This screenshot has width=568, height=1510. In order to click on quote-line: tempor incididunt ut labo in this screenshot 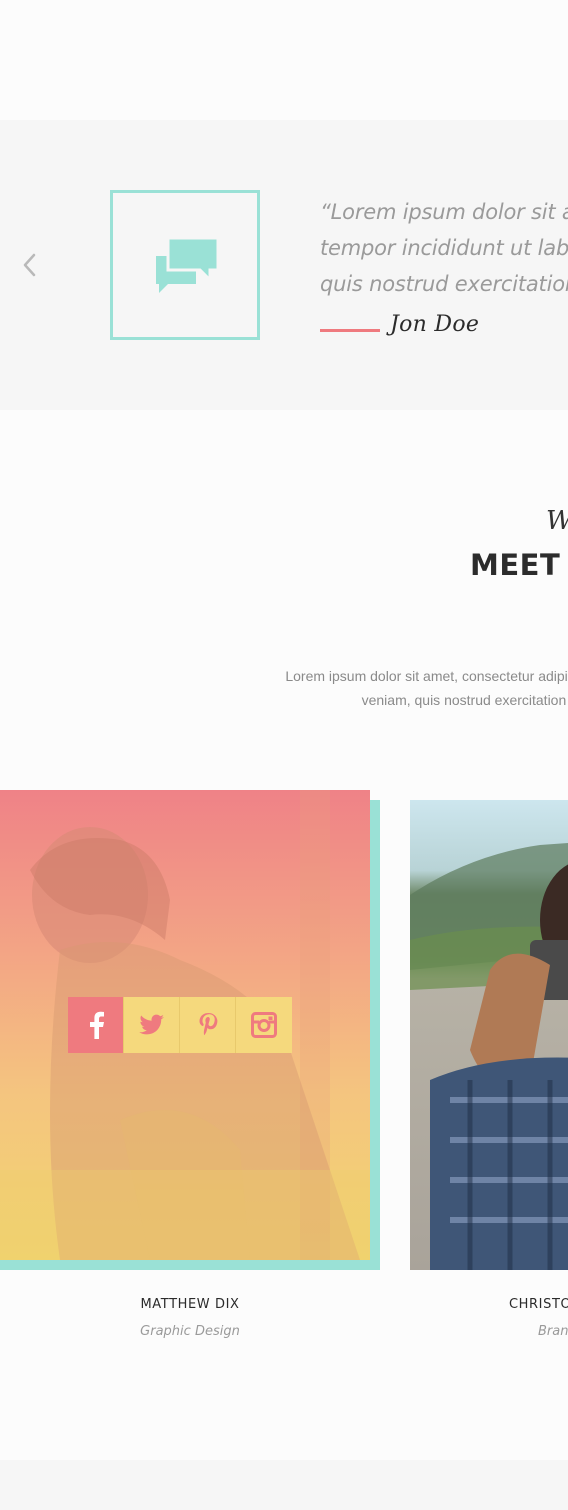, I will do `click(444, 248)`.